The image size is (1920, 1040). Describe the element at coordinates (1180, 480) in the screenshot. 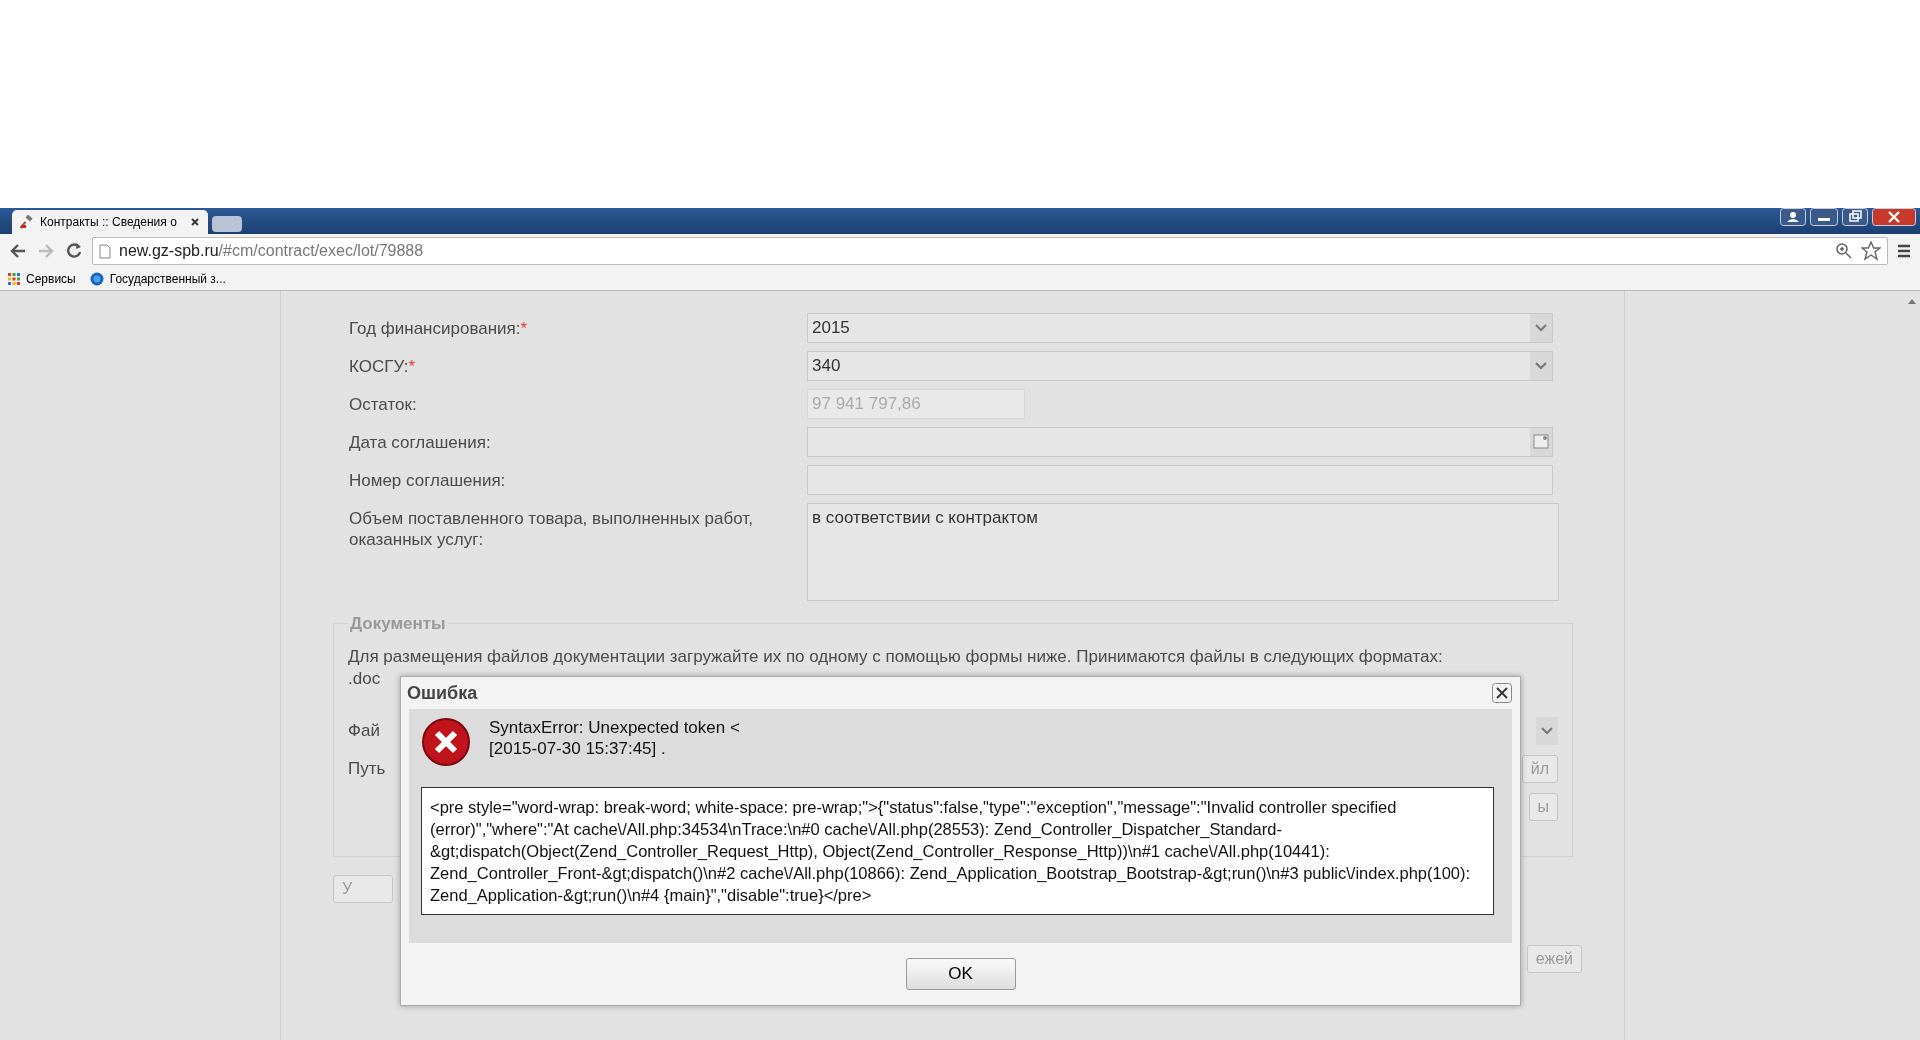

I see `input-field` at that location.